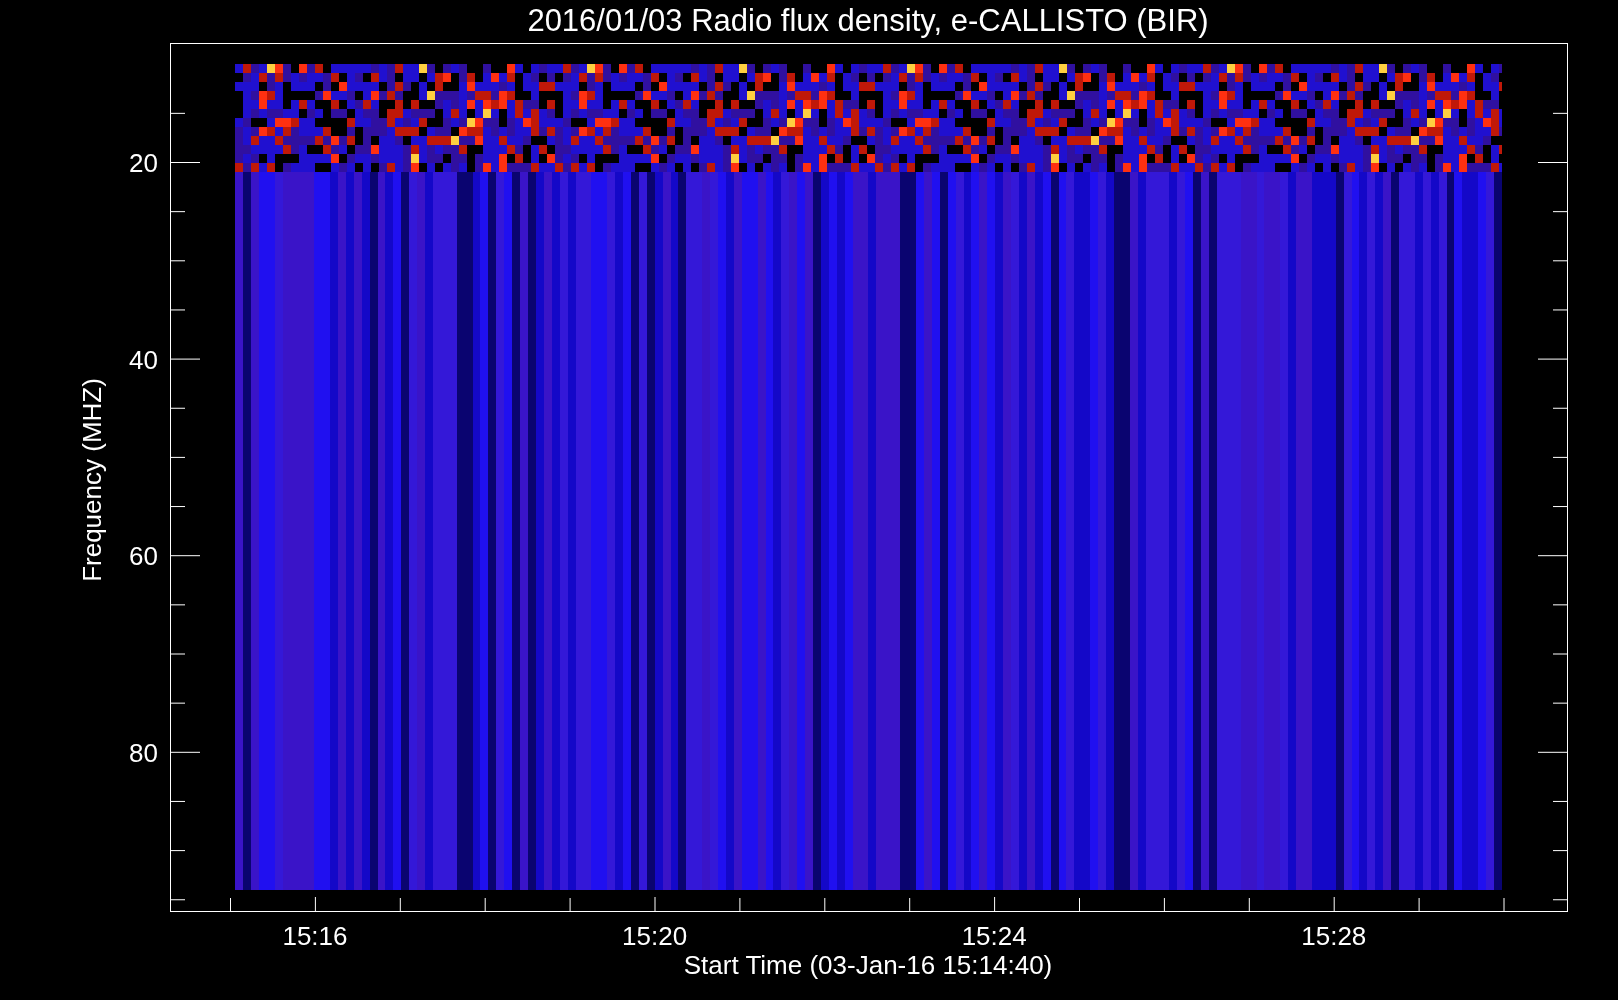  Describe the element at coordinates (143, 359) in the screenshot. I see `y-tick-label: 40` at that location.